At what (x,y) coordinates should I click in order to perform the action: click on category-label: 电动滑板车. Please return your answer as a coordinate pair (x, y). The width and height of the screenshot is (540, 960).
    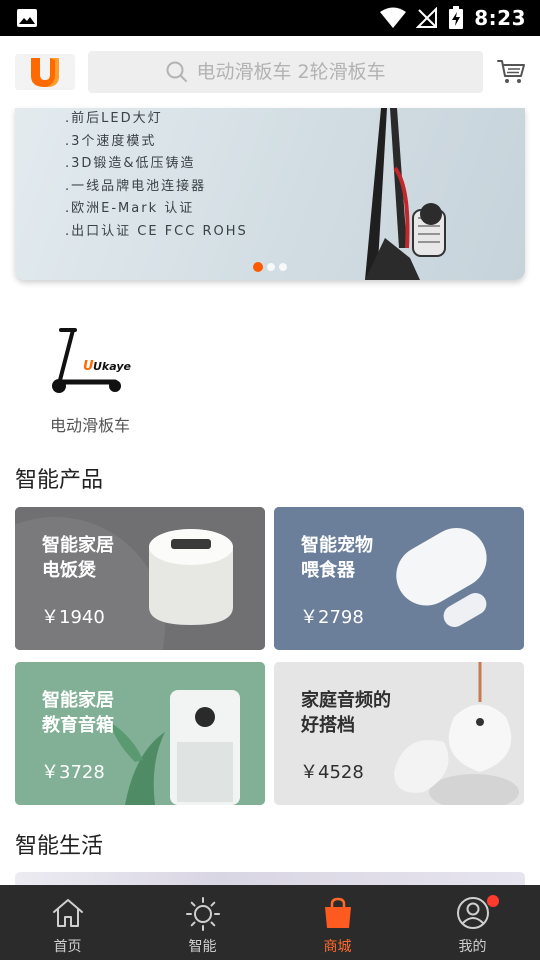
    Looking at the image, I should click on (89, 425).